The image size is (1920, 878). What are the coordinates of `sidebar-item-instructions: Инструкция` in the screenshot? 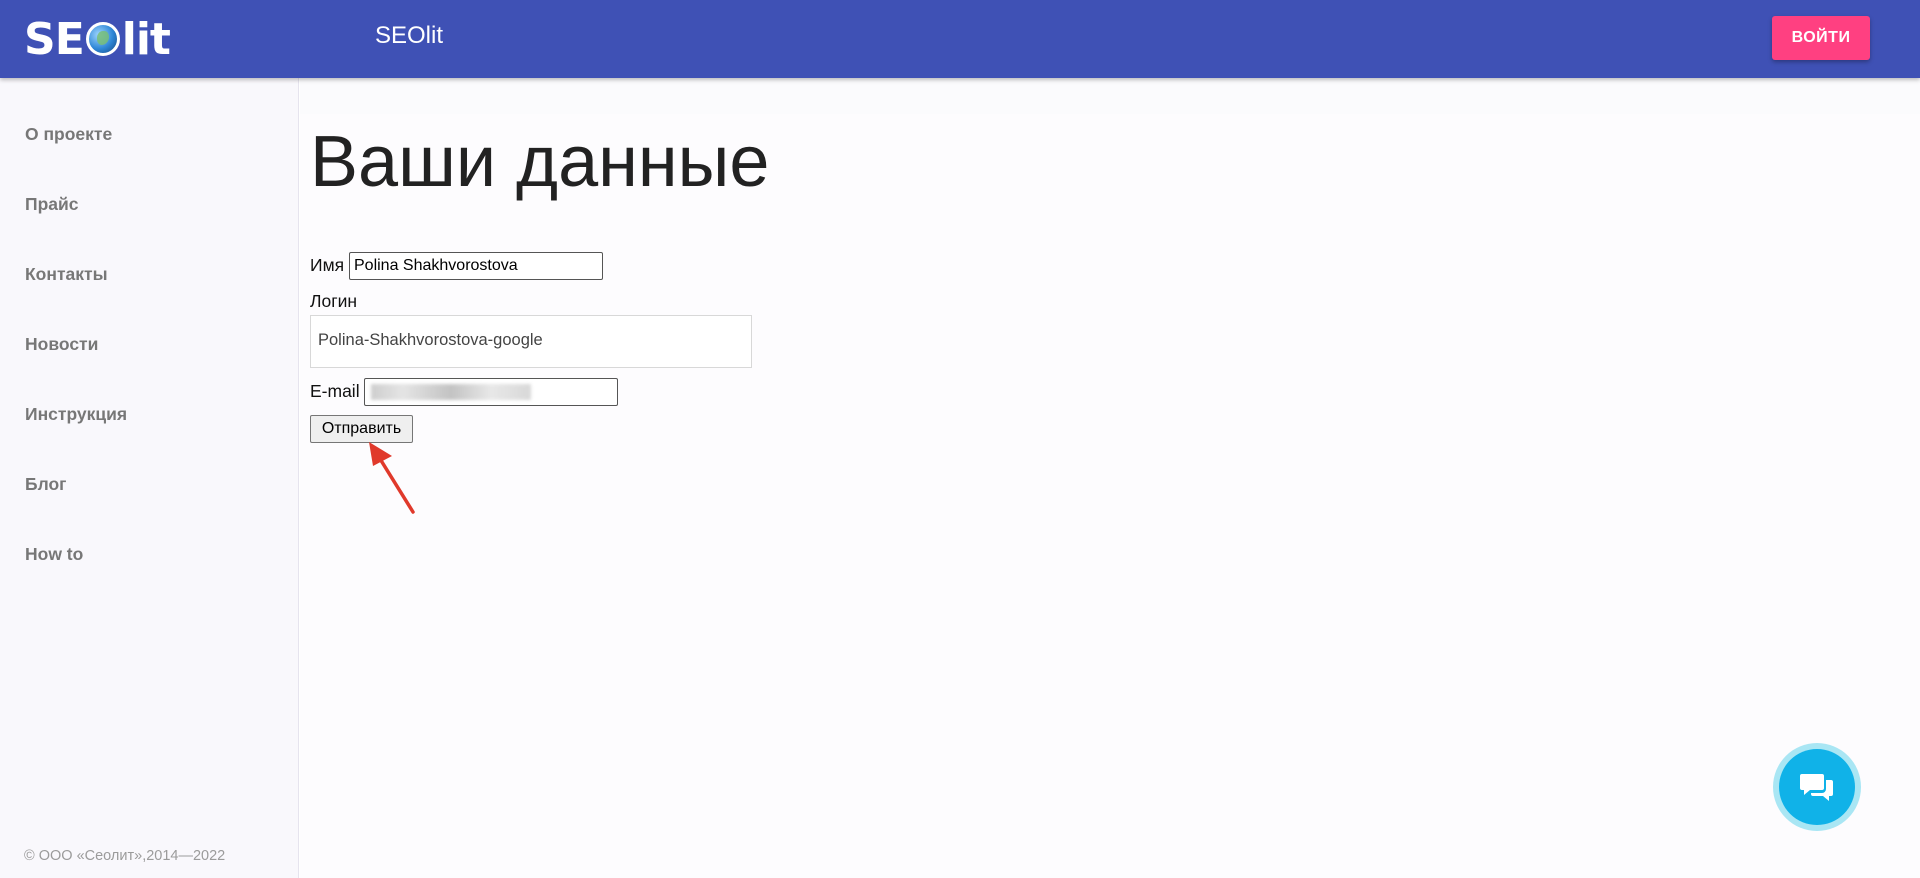 It's located at (76, 414).